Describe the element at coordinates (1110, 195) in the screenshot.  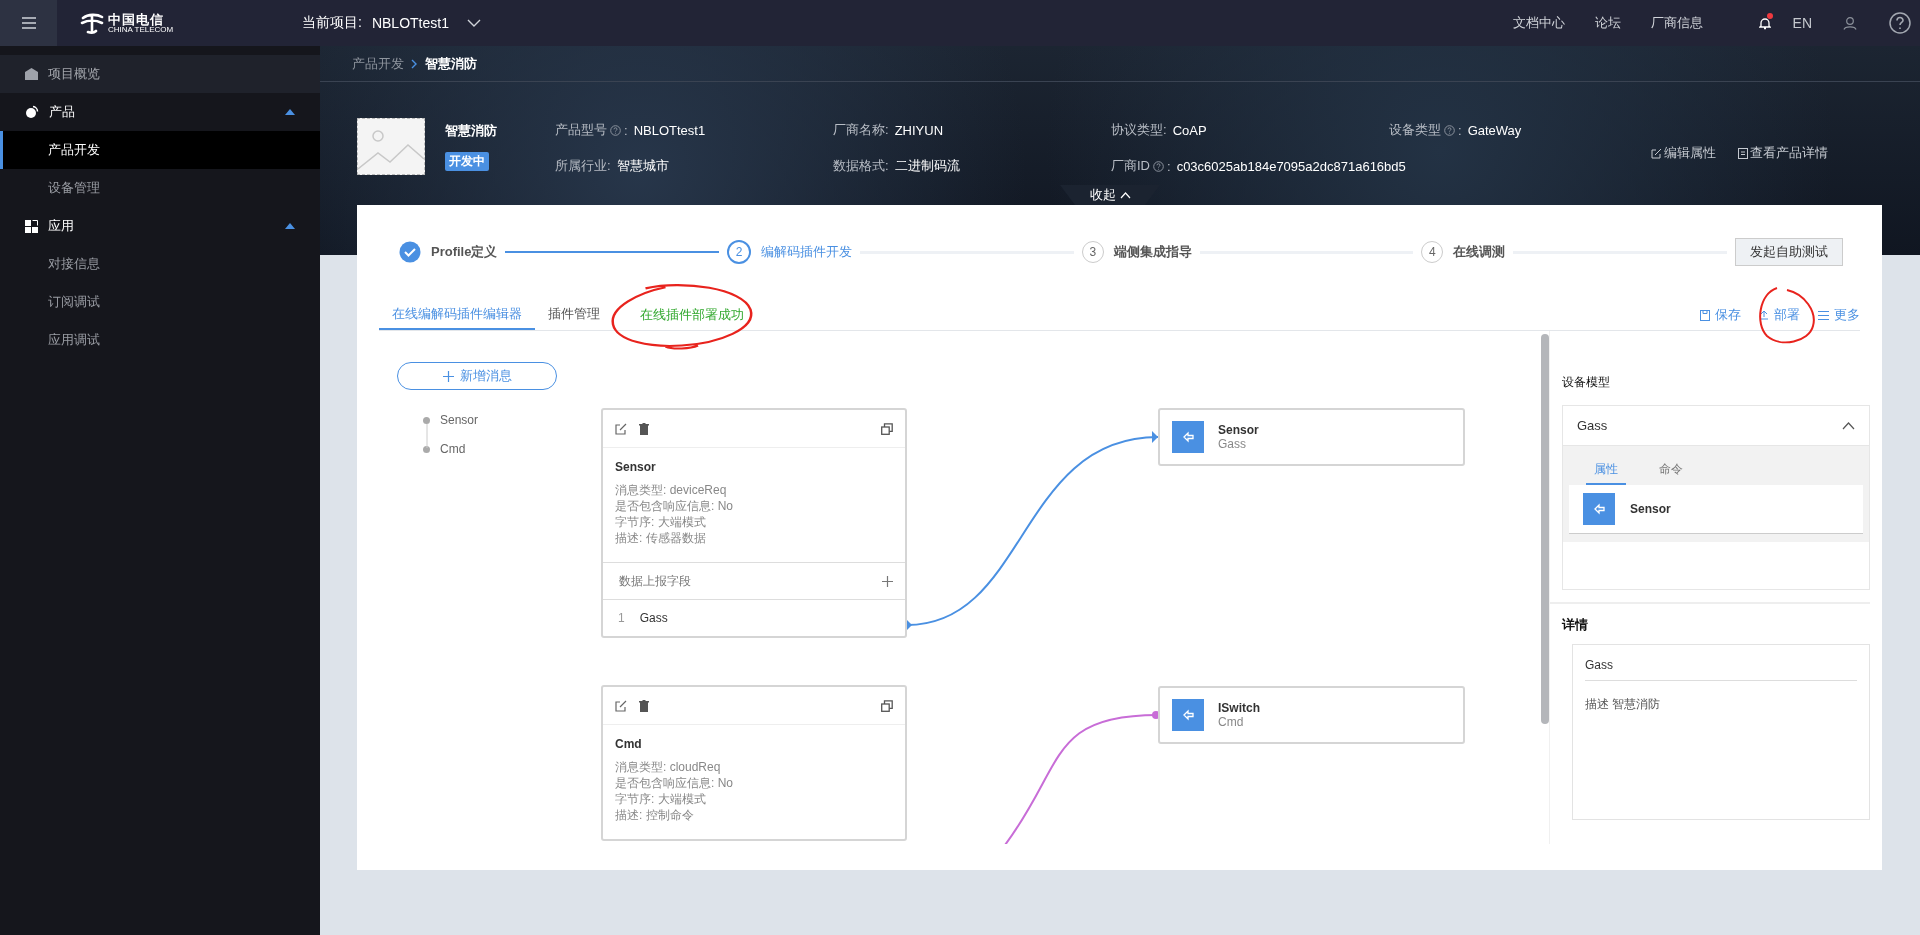
I see `collapse-tab: 收起` at that location.